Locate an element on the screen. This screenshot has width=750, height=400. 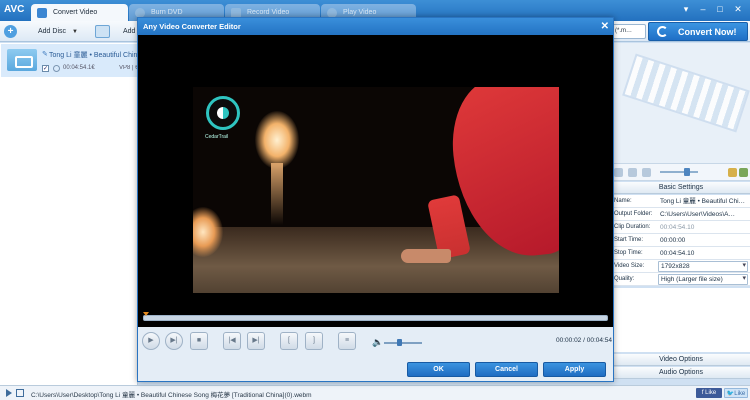
settings-label: Video Size: is located at coordinates (629, 266).